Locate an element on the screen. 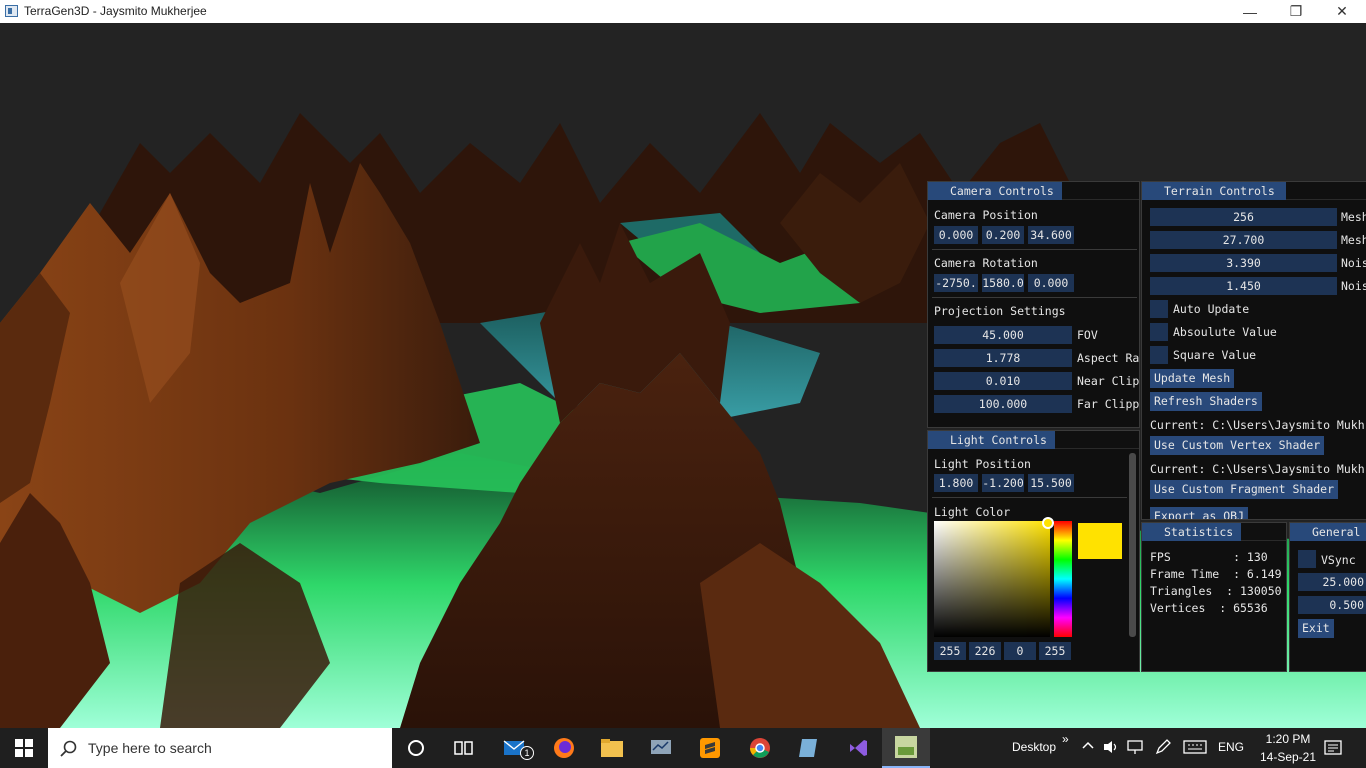 Image resolution: width=1366 pixels, height=768 pixels. color-g-field: 226 is located at coordinates (985, 651).